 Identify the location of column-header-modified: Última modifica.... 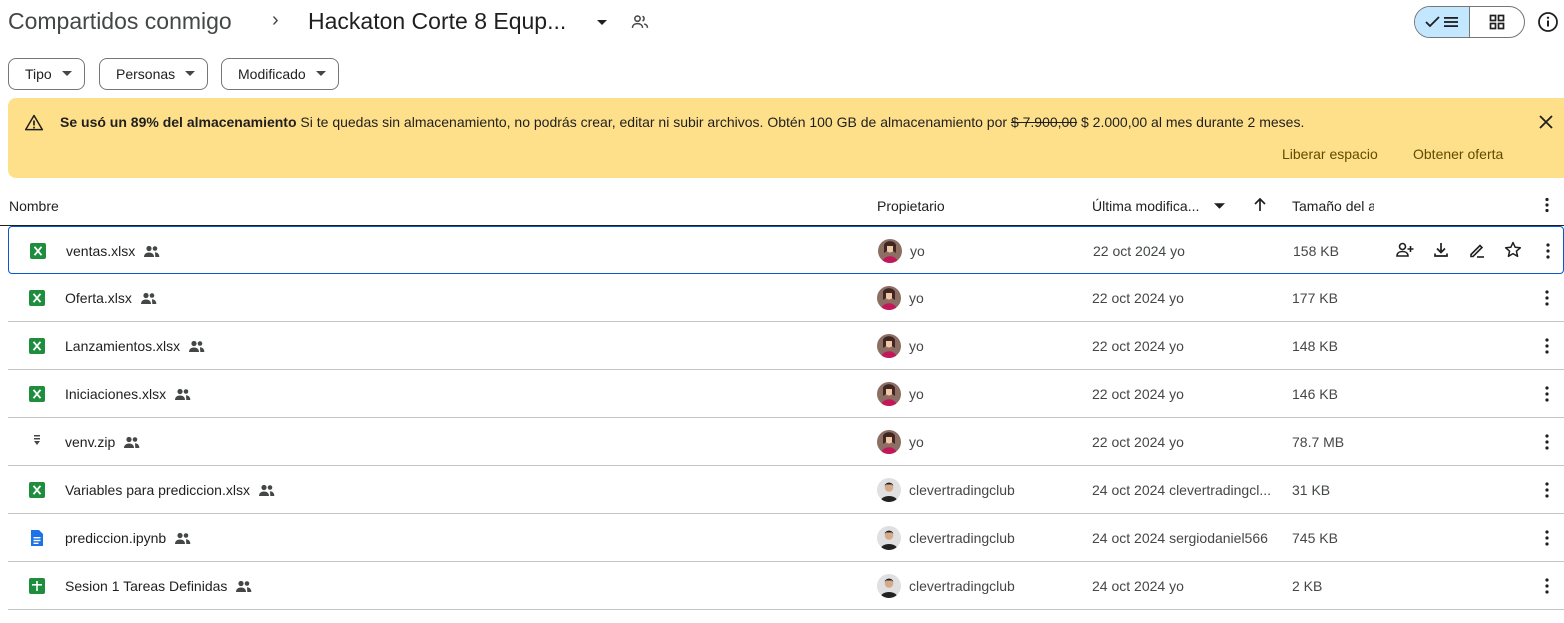
(1145, 206).